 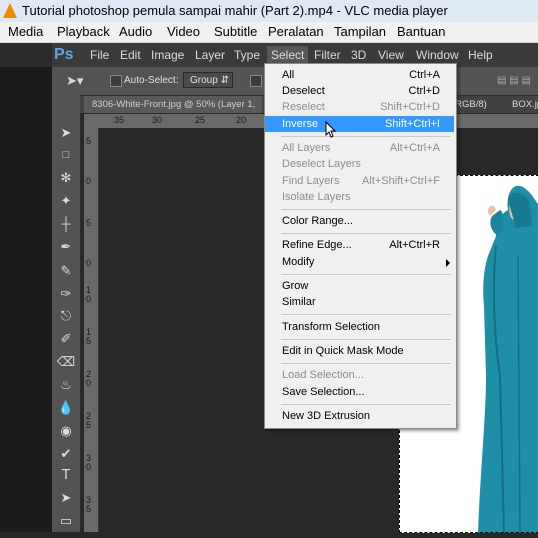 What do you see at coordinates (26, 55) in the screenshot?
I see `letterbox-left` at bounding box center [26, 55].